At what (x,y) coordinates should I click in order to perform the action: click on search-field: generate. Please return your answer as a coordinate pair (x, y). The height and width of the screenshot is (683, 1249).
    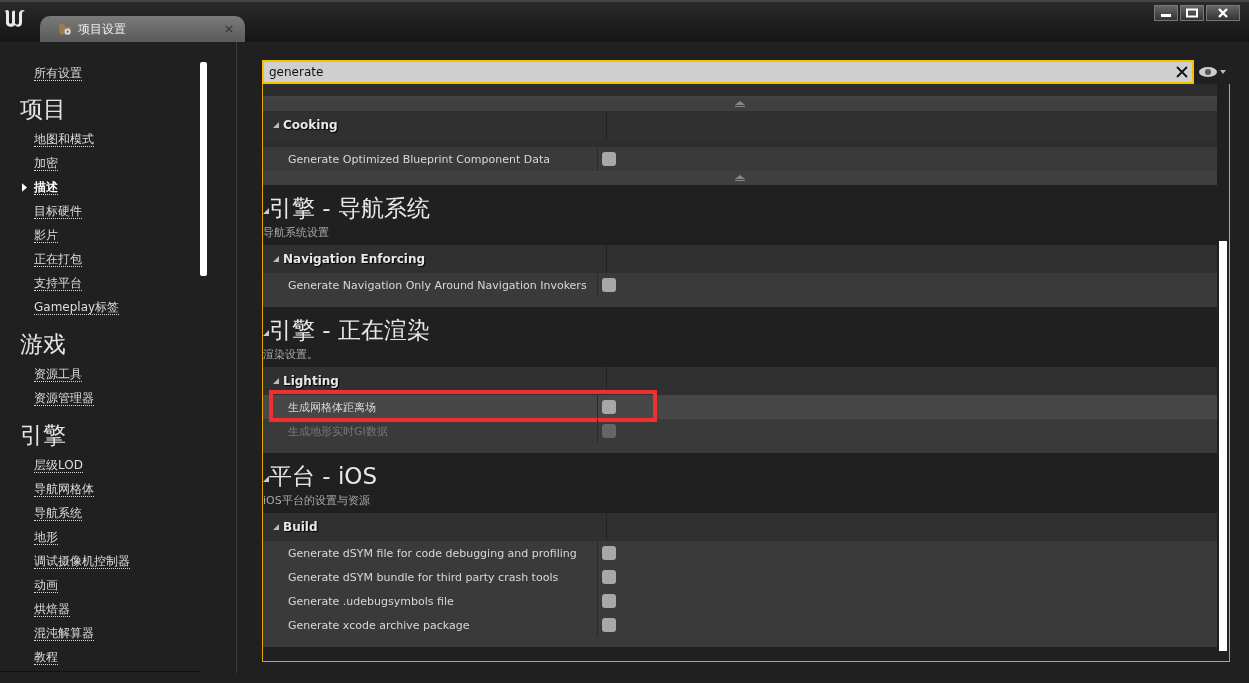
    Looking at the image, I should click on (728, 72).